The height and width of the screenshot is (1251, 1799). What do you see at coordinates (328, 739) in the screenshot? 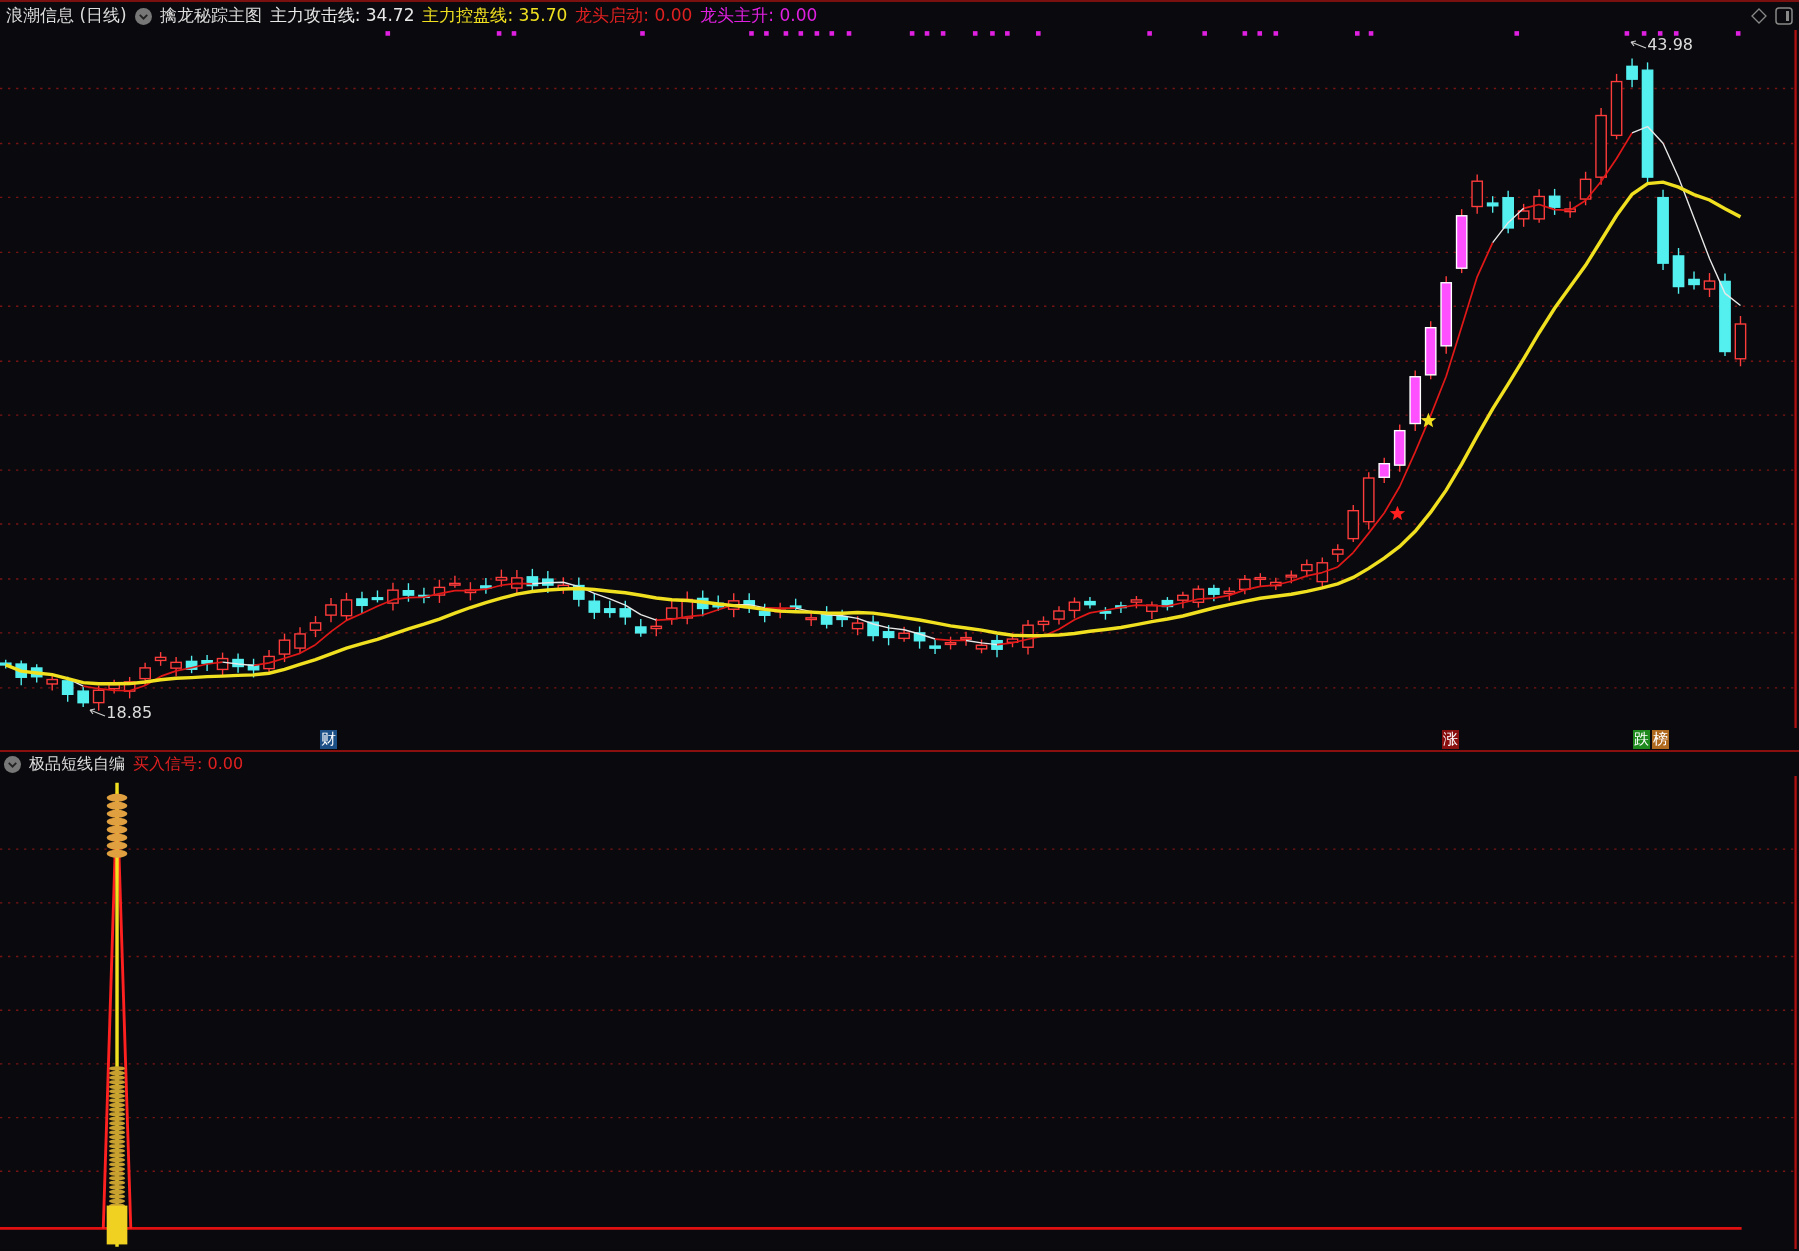
I see `event-marker: 财` at bounding box center [328, 739].